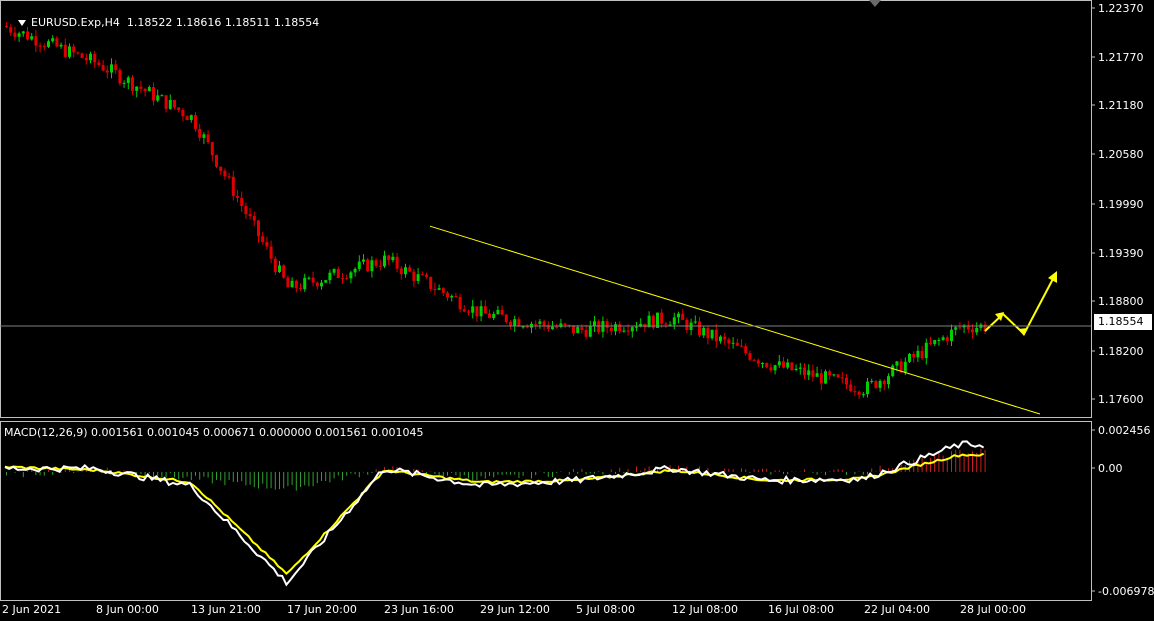 This screenshot has width=1154, height=621. I want to click on price-label: 1.18200, so click(1121, 351).